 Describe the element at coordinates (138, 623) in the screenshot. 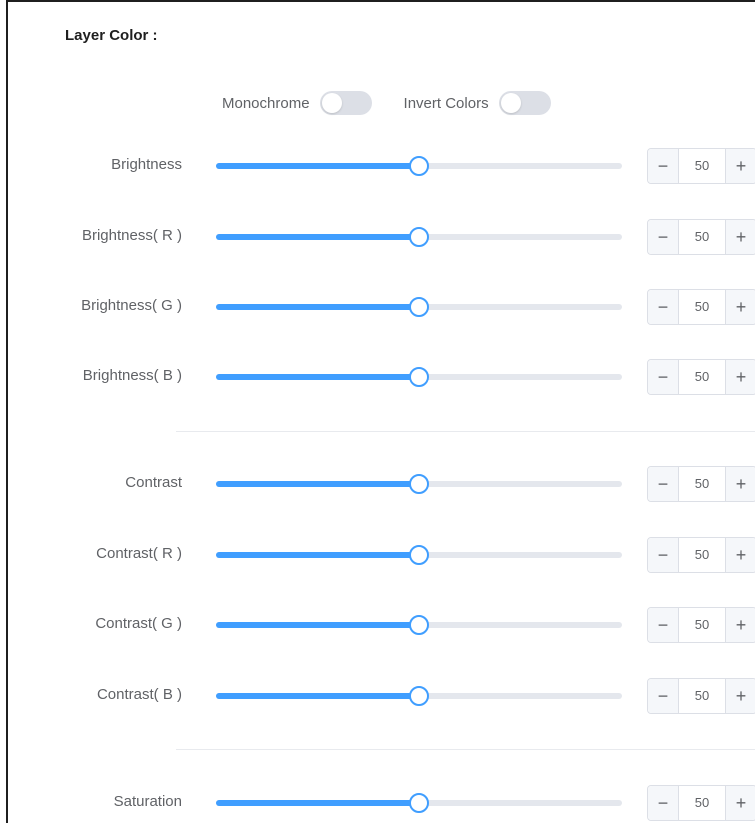

I see `slider-label: Contrast( G )` at that location.